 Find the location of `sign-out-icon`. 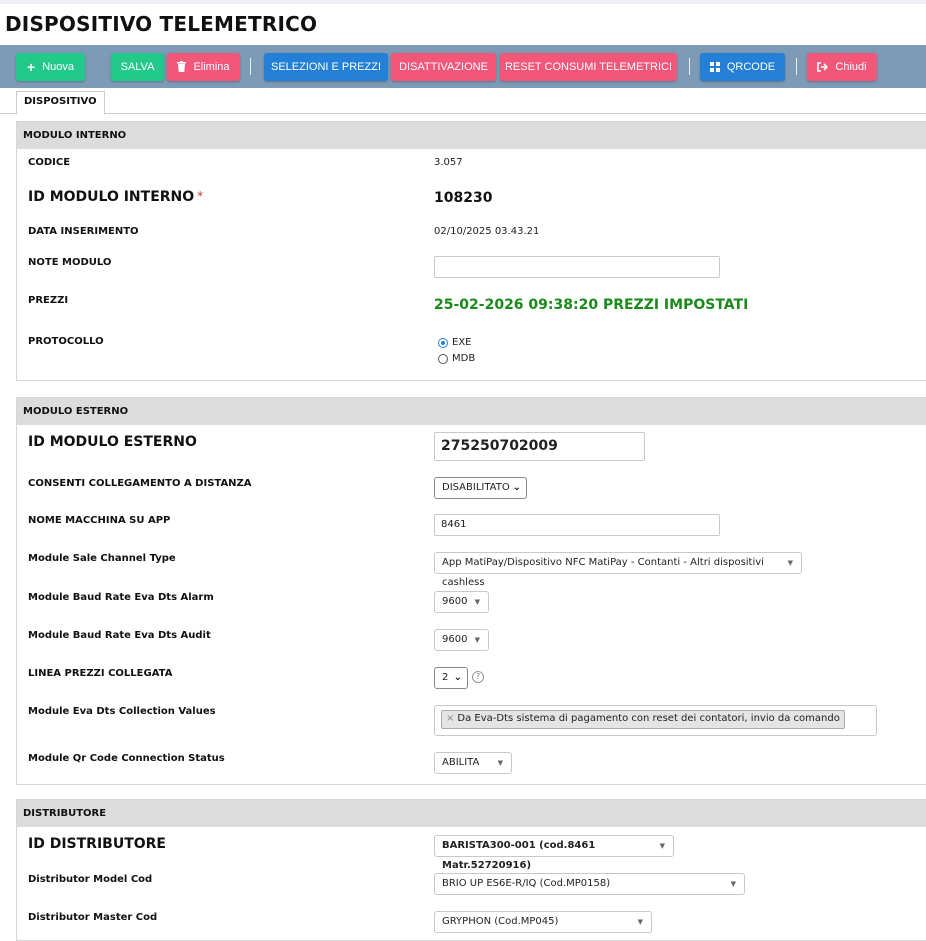

sign-out-icon is located at coordinates (823, 67).